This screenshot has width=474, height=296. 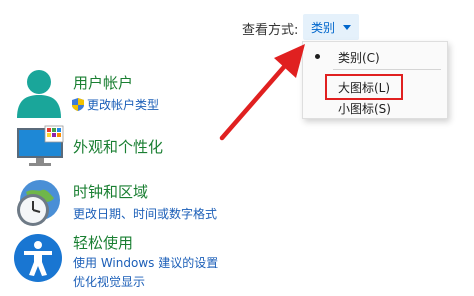 I want to click on view-by-dropdown: 类别, so click(x=331, y=27).